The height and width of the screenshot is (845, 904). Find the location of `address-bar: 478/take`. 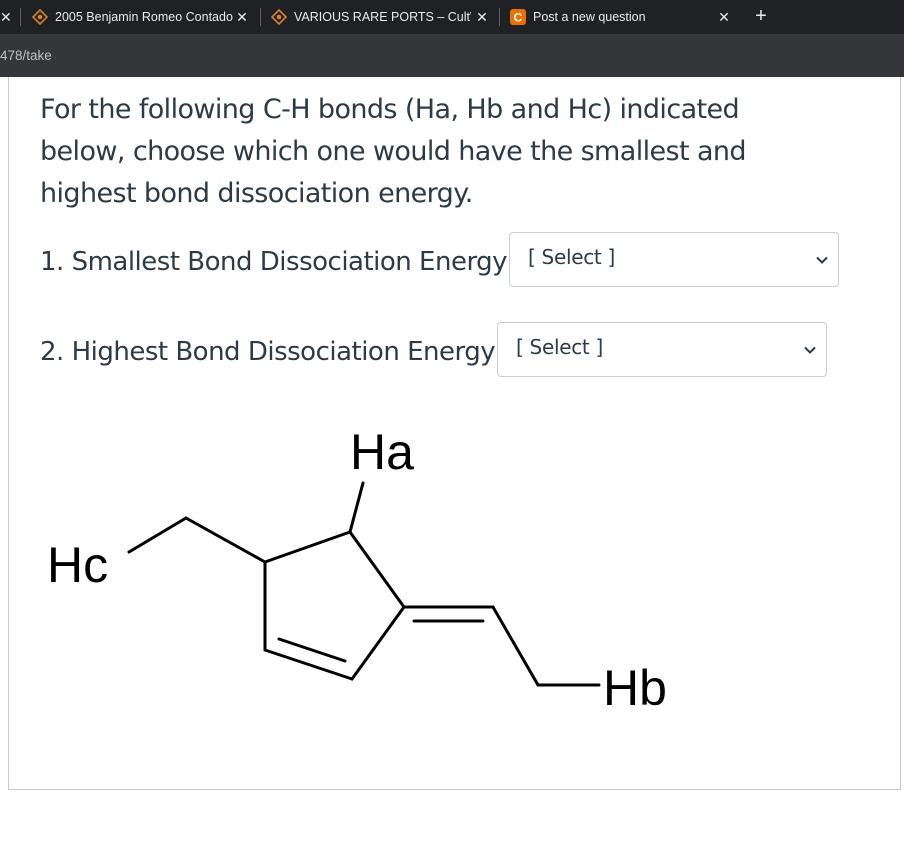

address-bar: 478/take is located at coordinates (452, 55).